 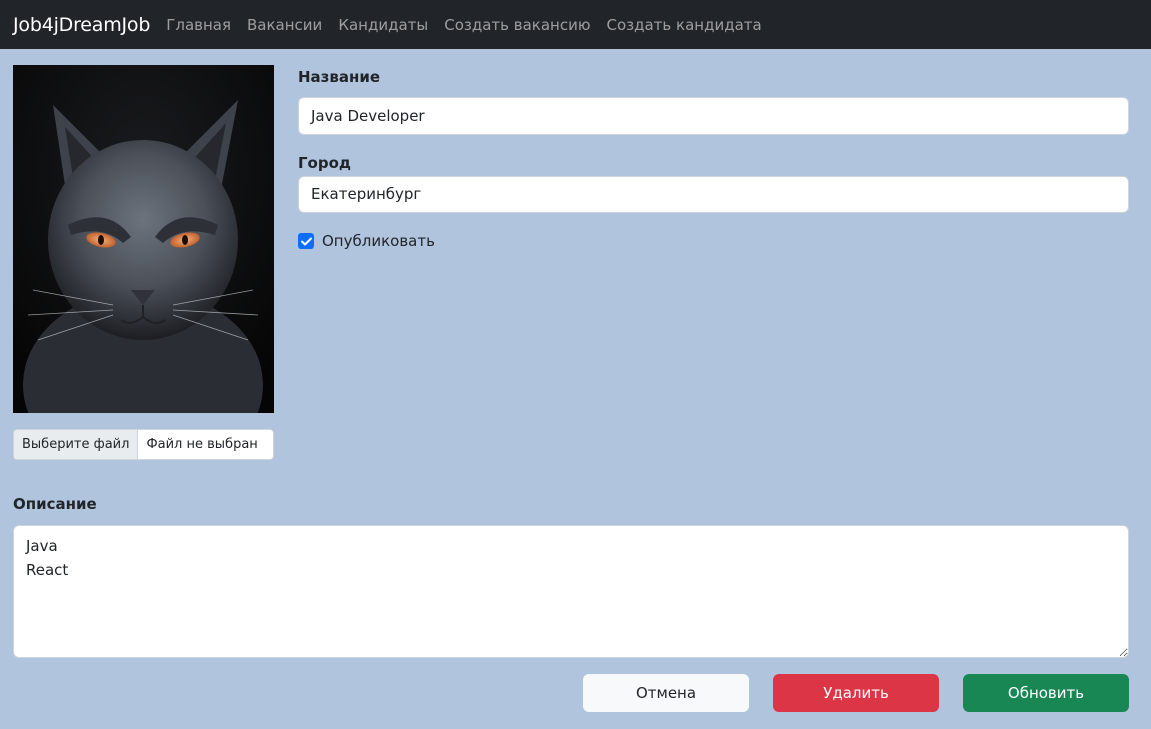 What do you see at coordinates (856, 693) in the screenshot?
I see `delete-button: Удалить` at bounding box center [856, 693].